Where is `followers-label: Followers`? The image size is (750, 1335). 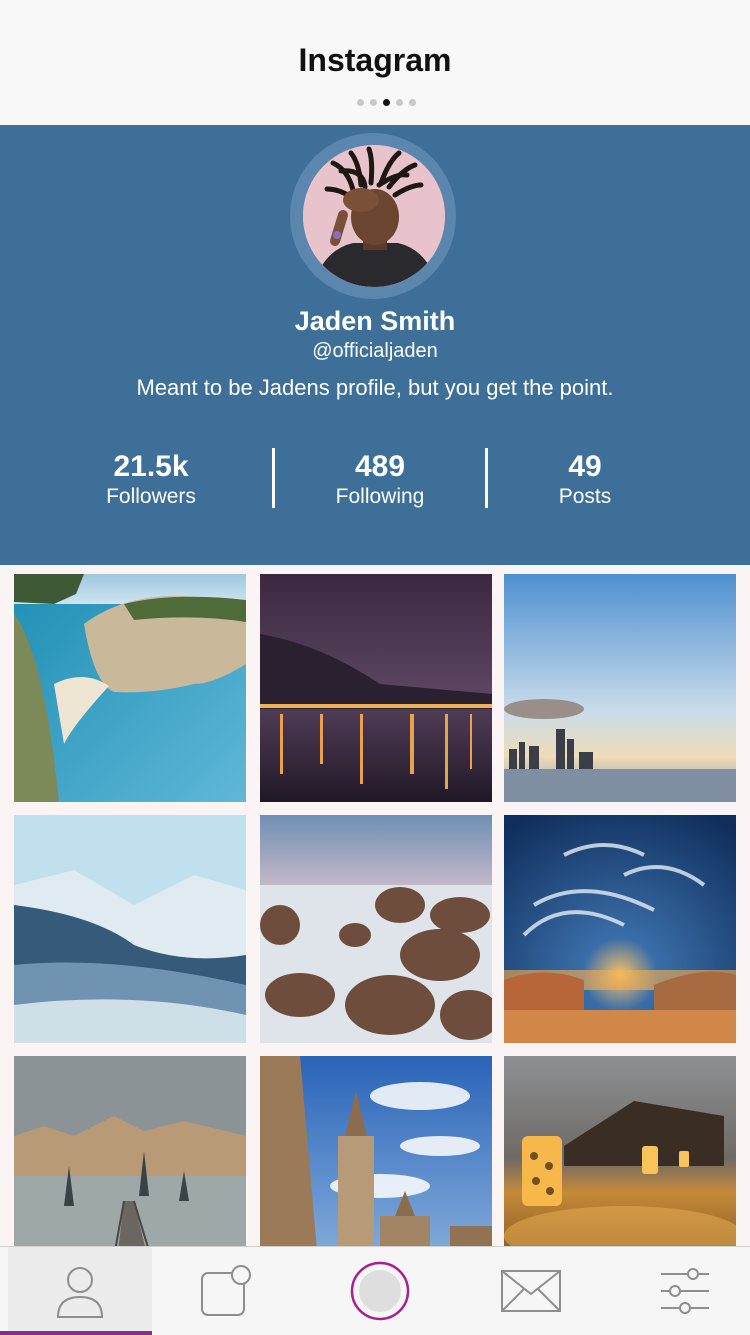 followers-label: Followers is located at coordinates (151, 496).